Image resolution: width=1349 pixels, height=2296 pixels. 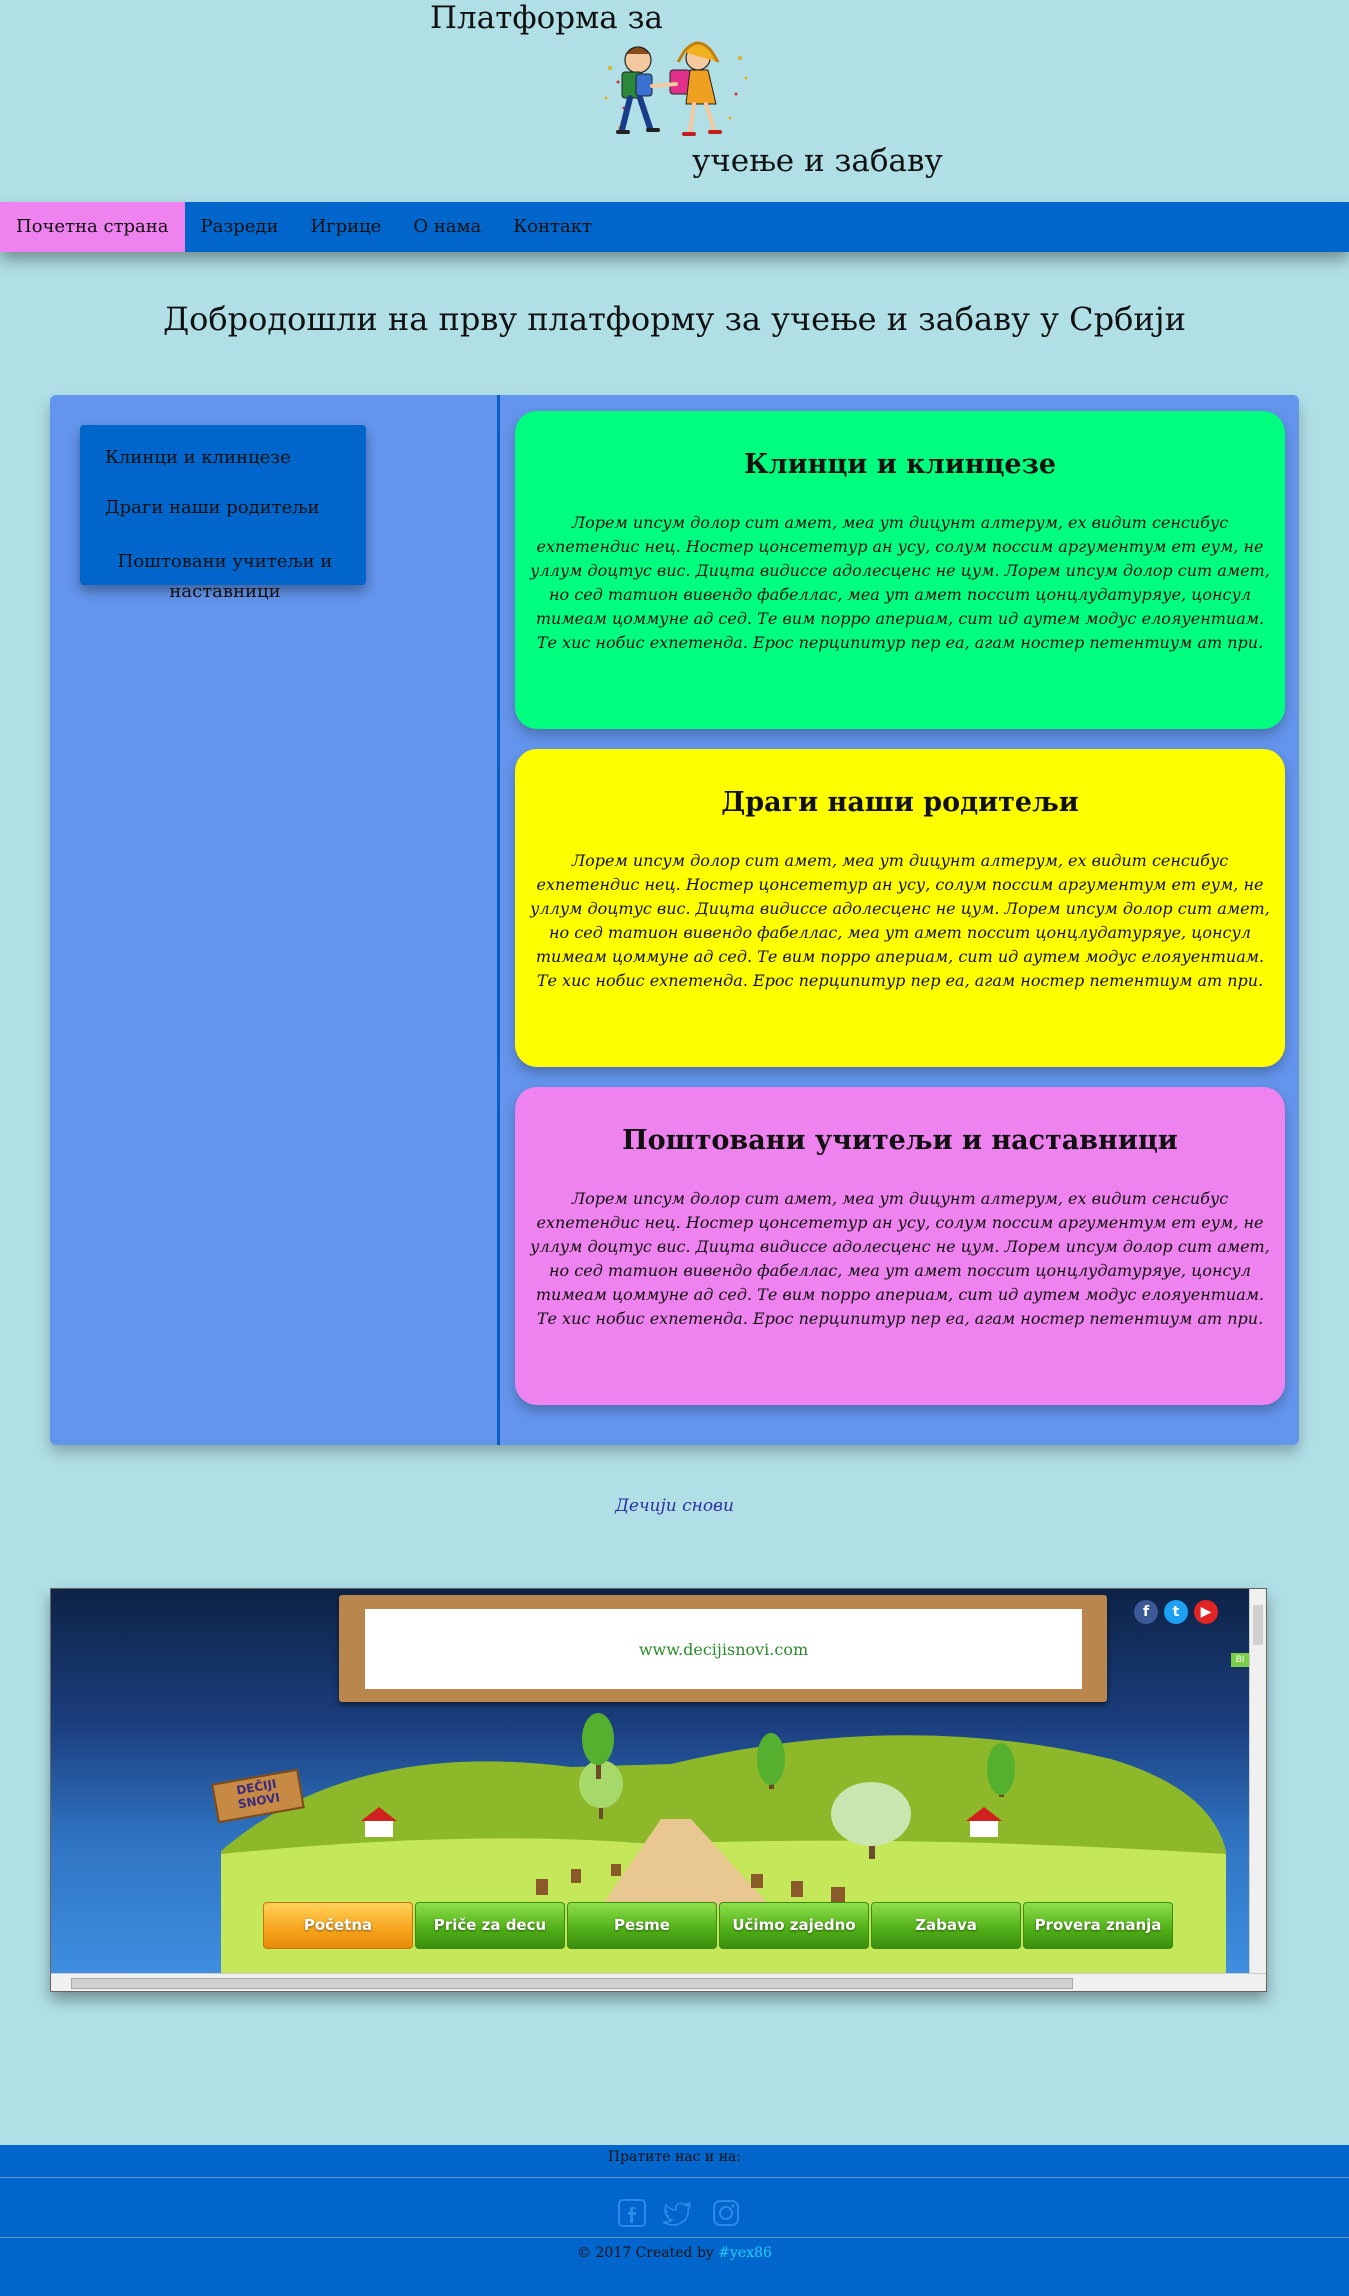 I want to click on facebook-icon: f, so click(x=1146, y=1612).